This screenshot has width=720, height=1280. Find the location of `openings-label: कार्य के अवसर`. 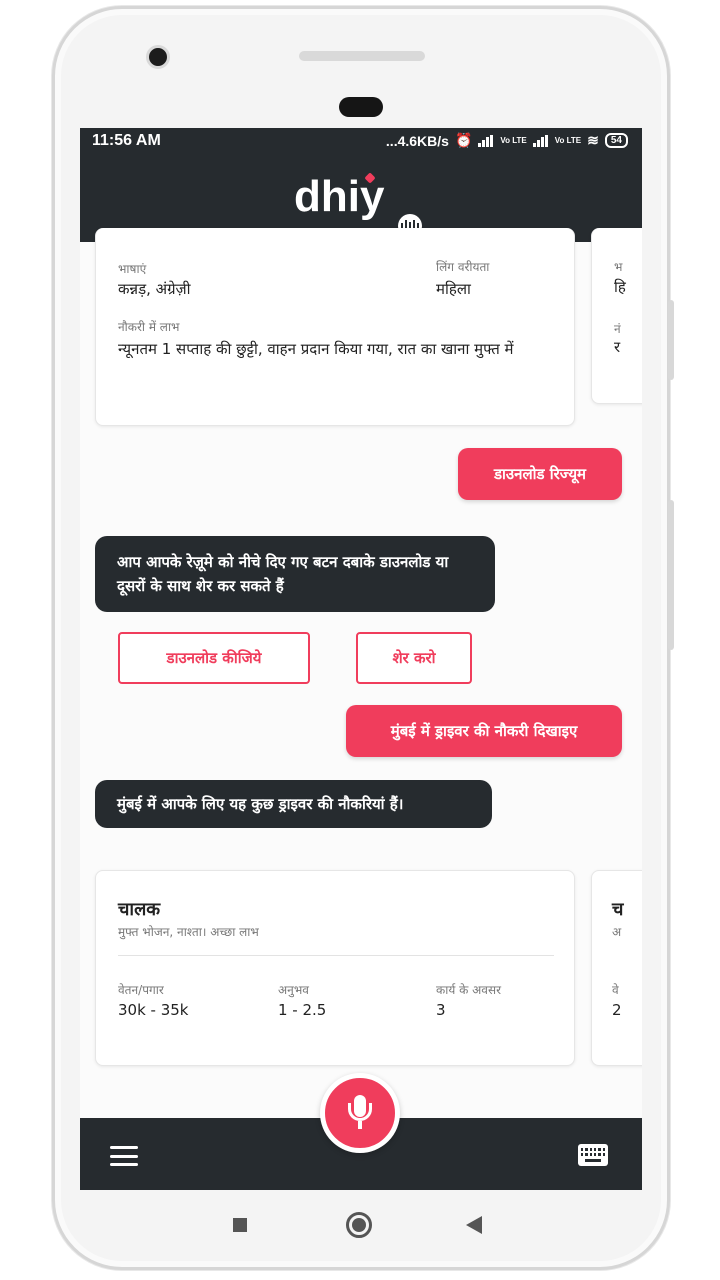

openings-label: कार्य के अवसर is located at coordinates (468, 990).